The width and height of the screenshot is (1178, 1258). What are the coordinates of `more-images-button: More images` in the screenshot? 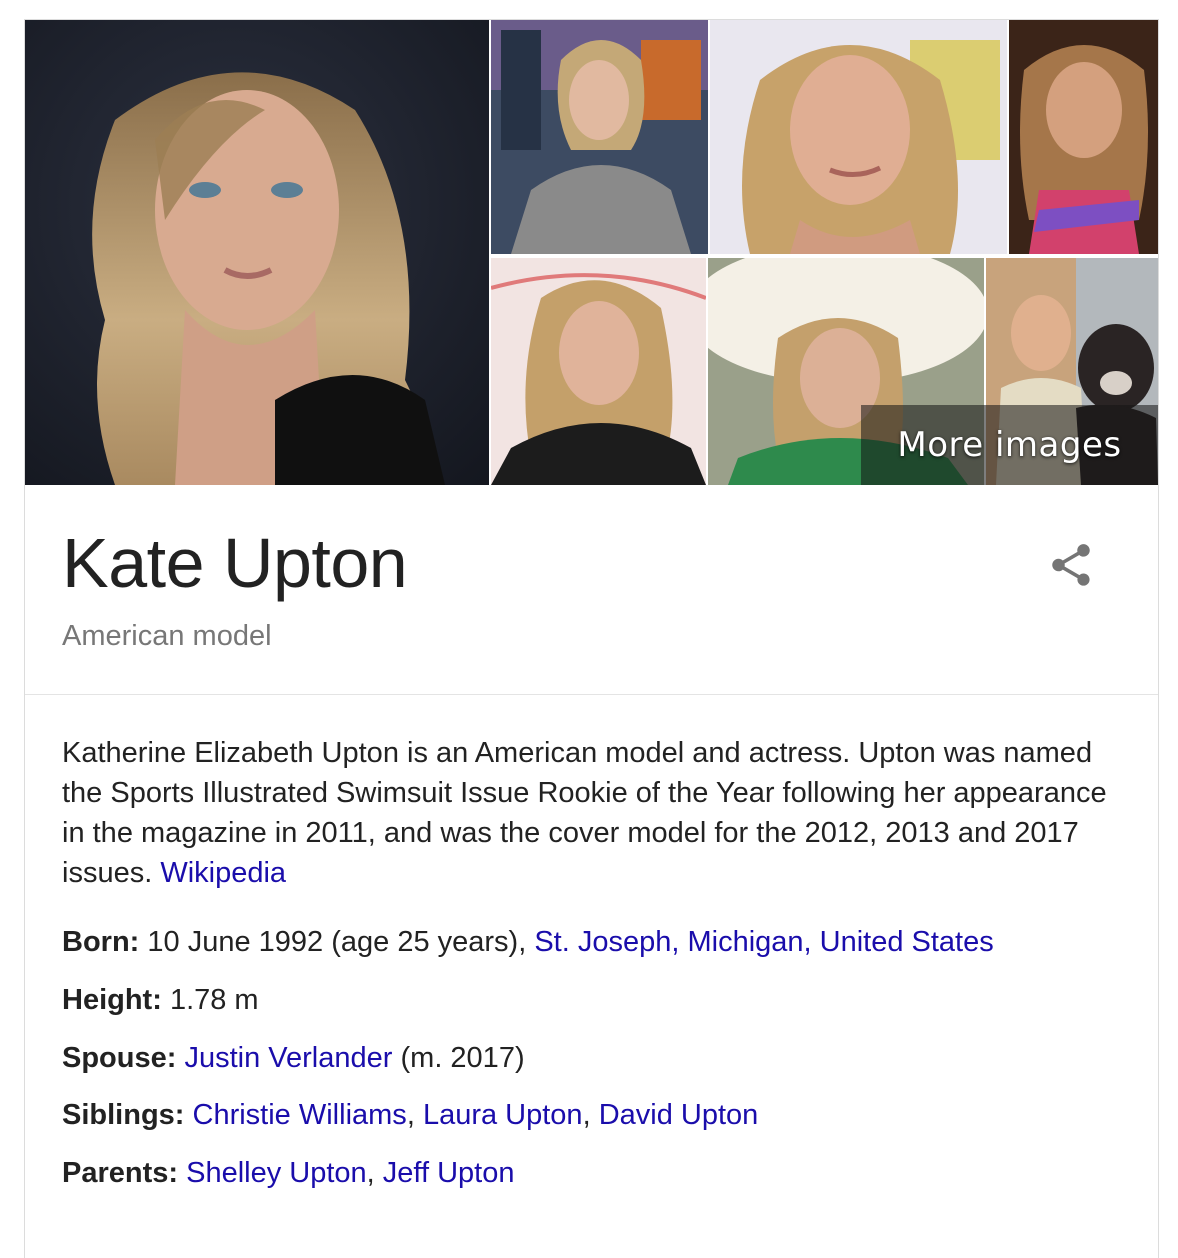 It's located at (1009, 445).